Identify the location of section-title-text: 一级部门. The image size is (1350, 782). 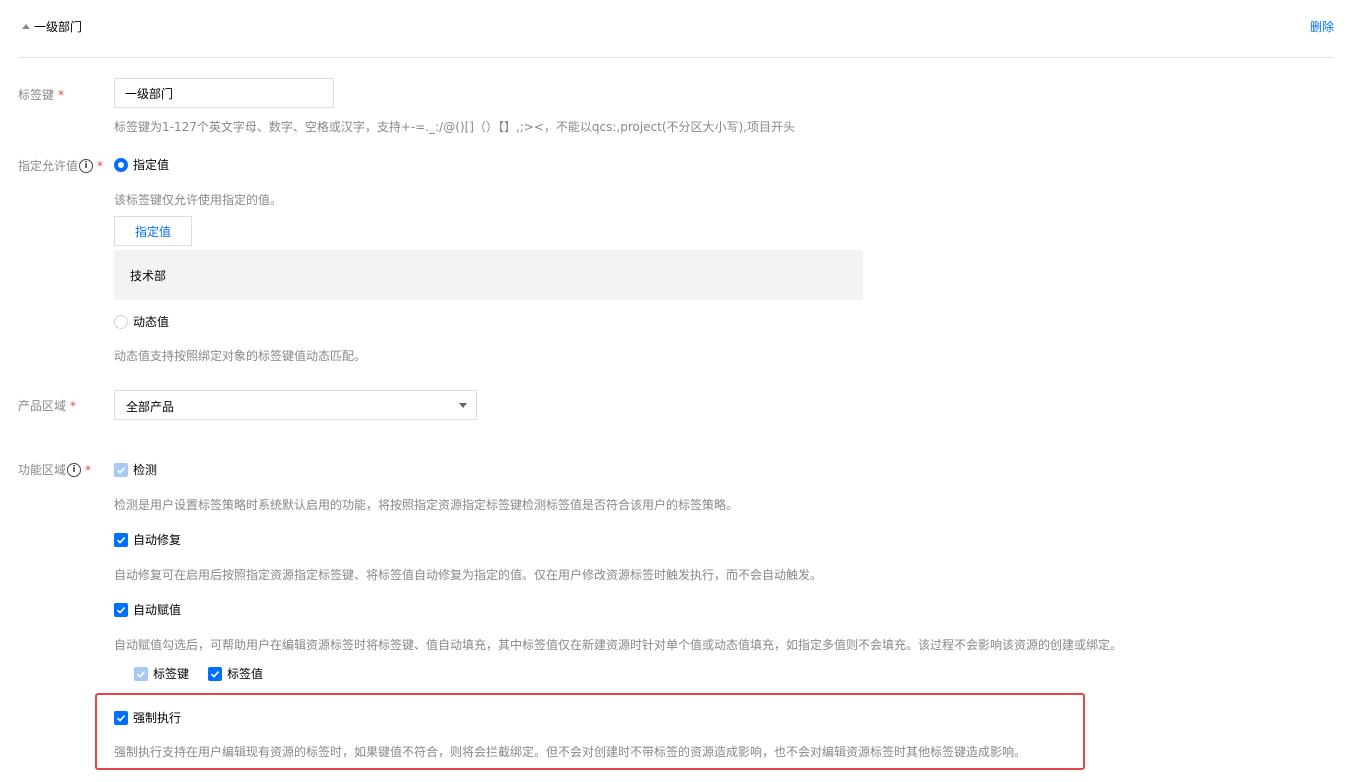
(58, 27).